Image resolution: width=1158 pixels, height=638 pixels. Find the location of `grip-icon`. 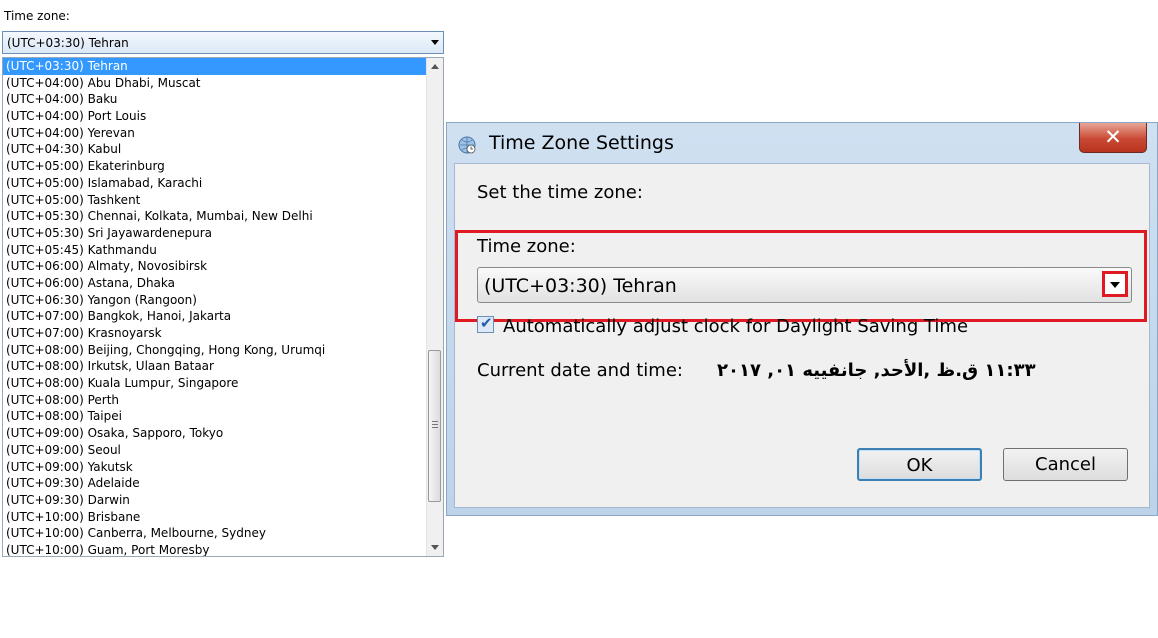

grip-icon is located at coordinates (435, 425).